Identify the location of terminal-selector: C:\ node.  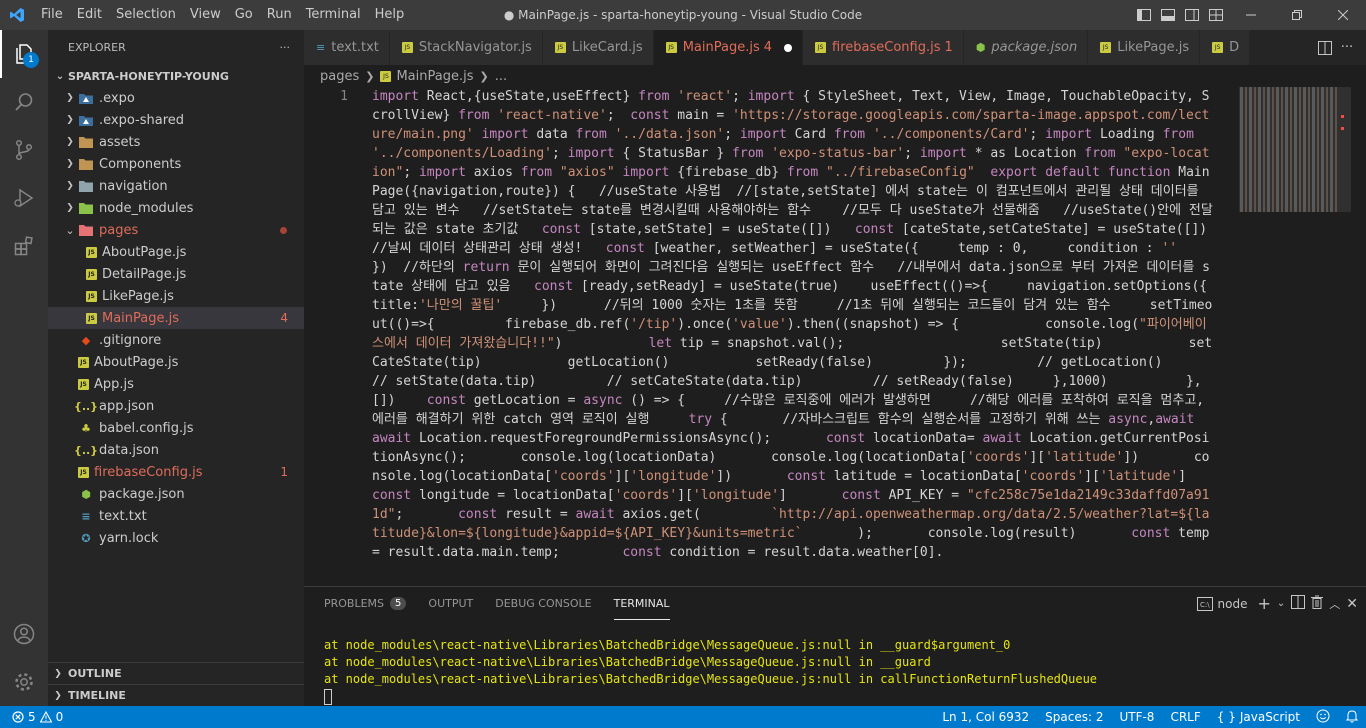
(1221, 603).